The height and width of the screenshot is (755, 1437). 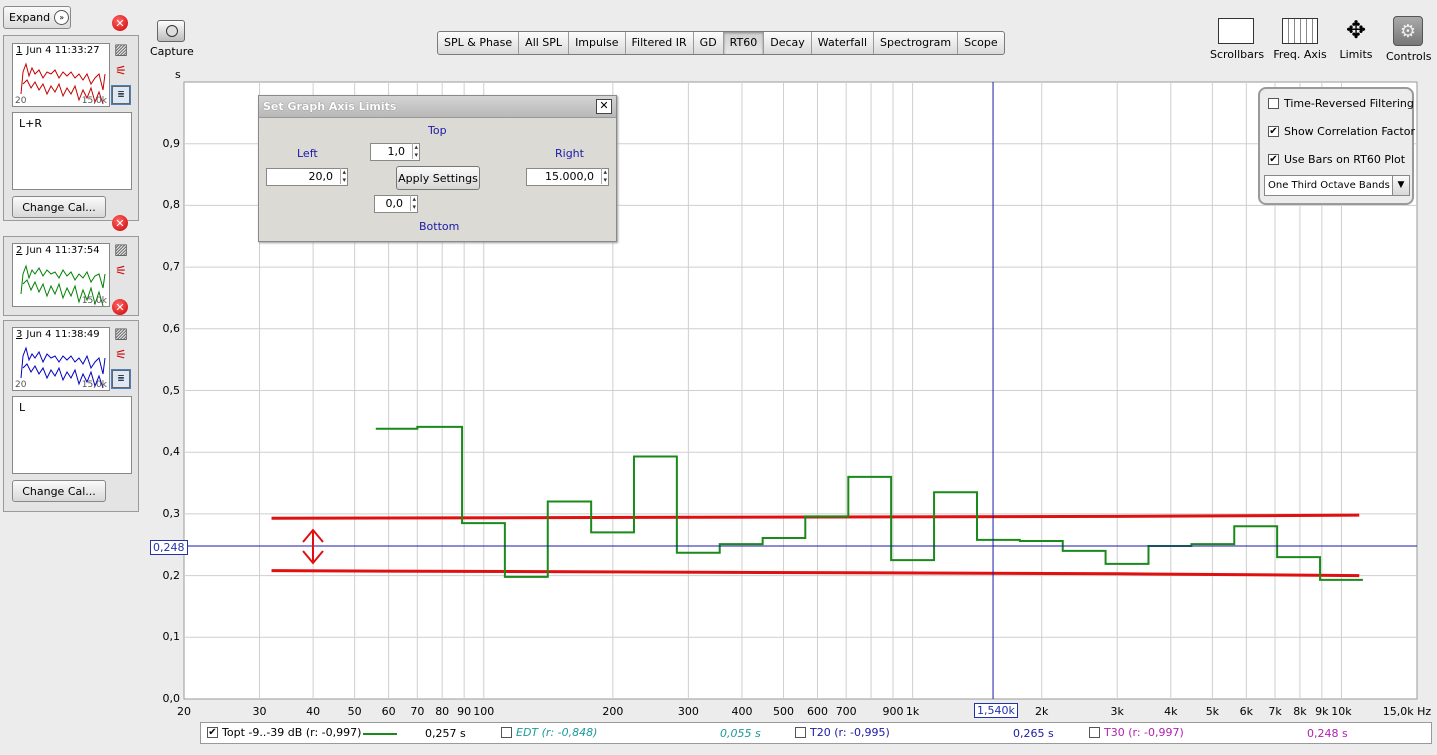 What do you see at coordinates (171, 637) in the screenshot?
I see `y-tick-label: 0,1` at bounding box center [171, 637].